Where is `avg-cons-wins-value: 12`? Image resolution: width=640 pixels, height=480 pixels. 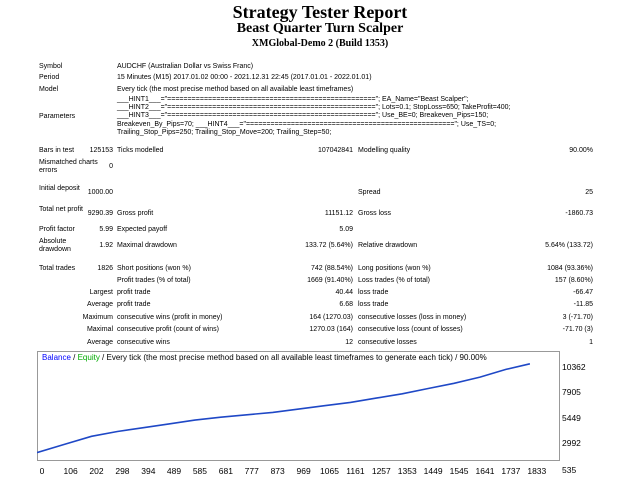 avg-cons-wins-value: 12 is located at coordinates (349, 342).